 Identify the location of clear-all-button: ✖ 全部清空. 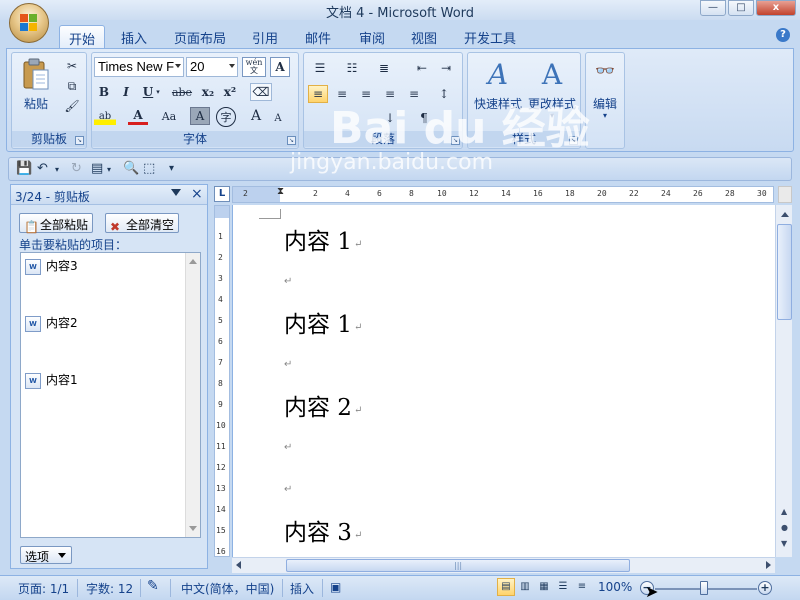
(142, 223).